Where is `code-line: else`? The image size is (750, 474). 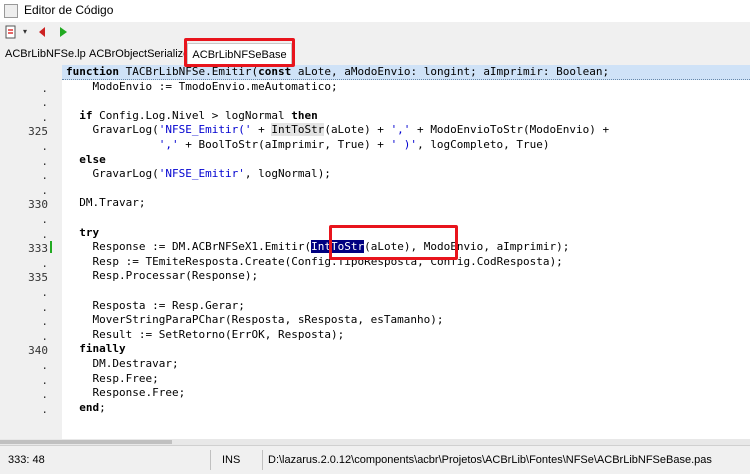 code-line: else is located at coordinates (86, 160).